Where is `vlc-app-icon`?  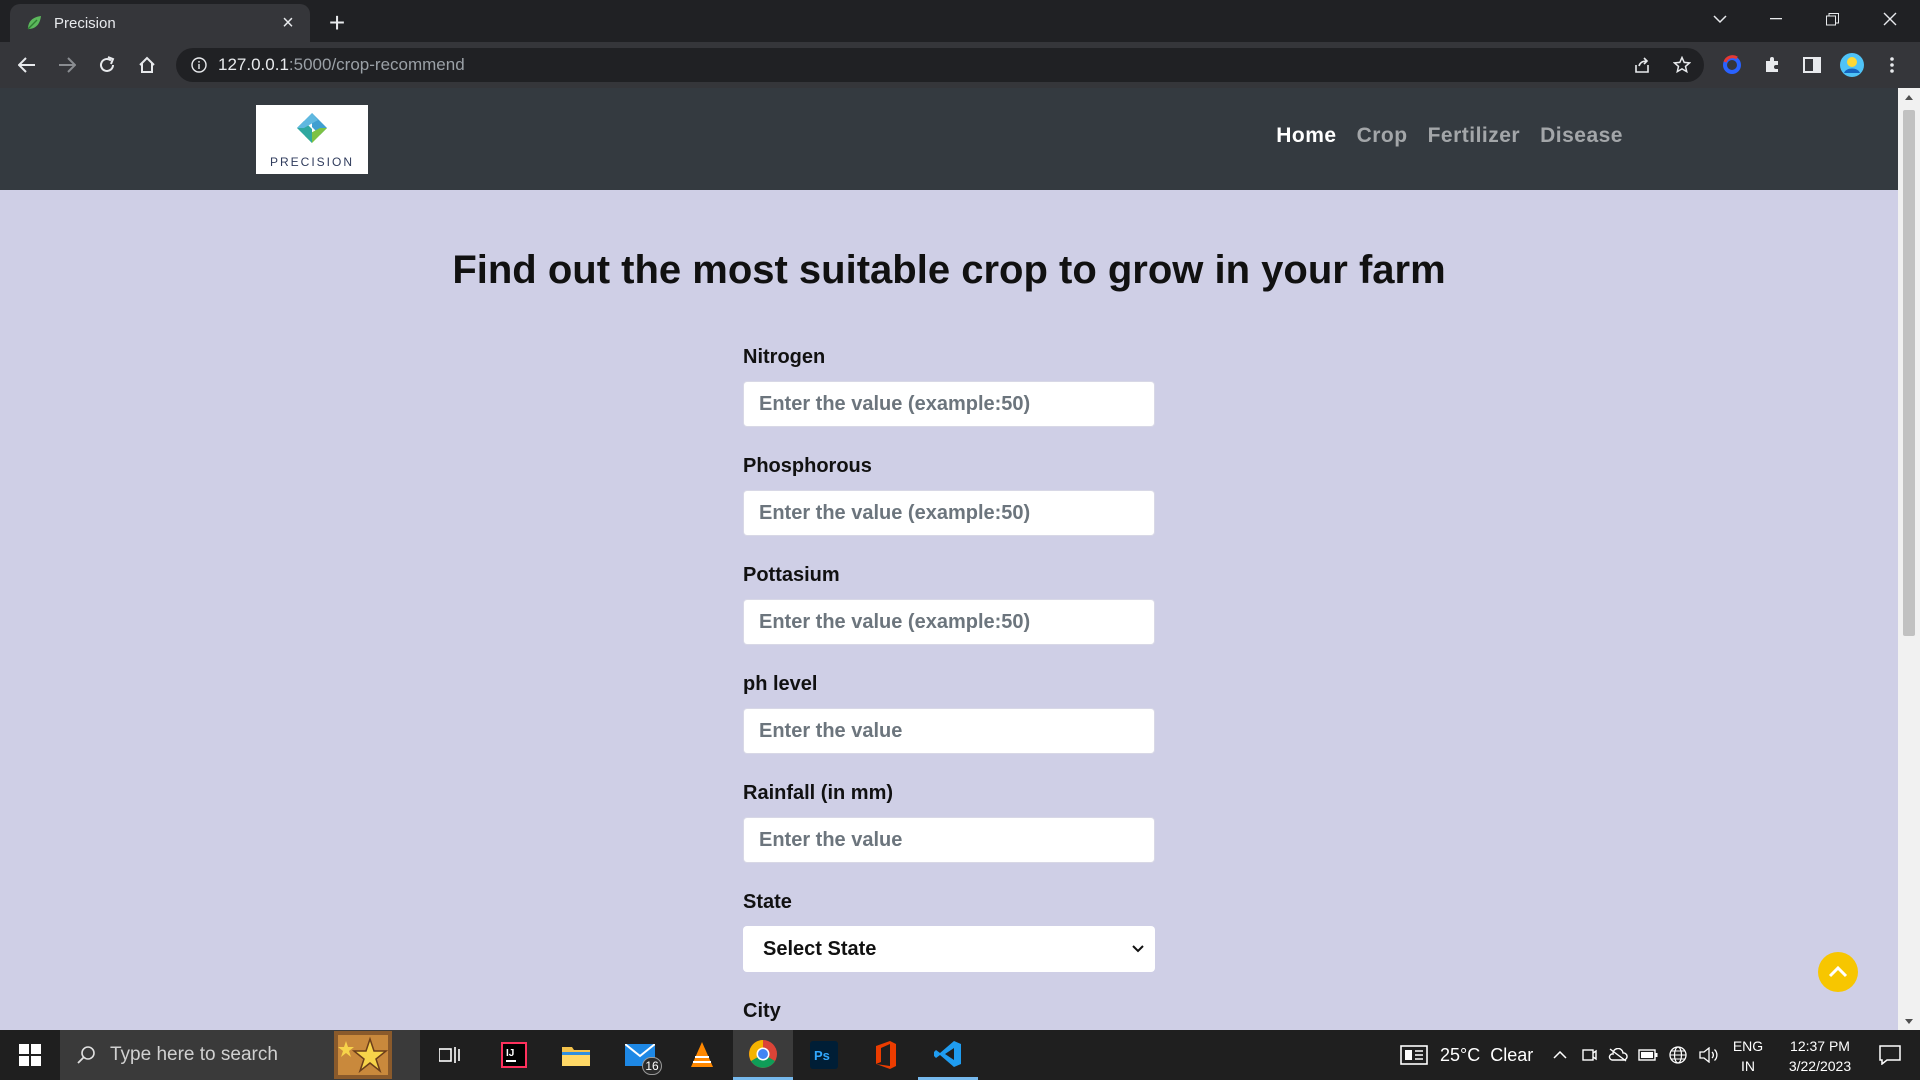
vlc-app-icon is located at coordinates (702, 1055).